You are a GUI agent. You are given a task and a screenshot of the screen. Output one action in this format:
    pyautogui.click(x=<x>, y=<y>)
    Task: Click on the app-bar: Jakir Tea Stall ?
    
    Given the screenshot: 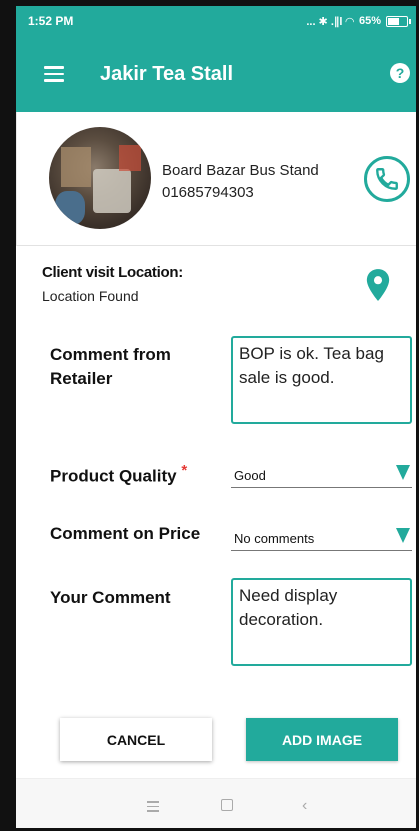 What is the action you would take?
    pyautogui.click(x=216, y=74)
    